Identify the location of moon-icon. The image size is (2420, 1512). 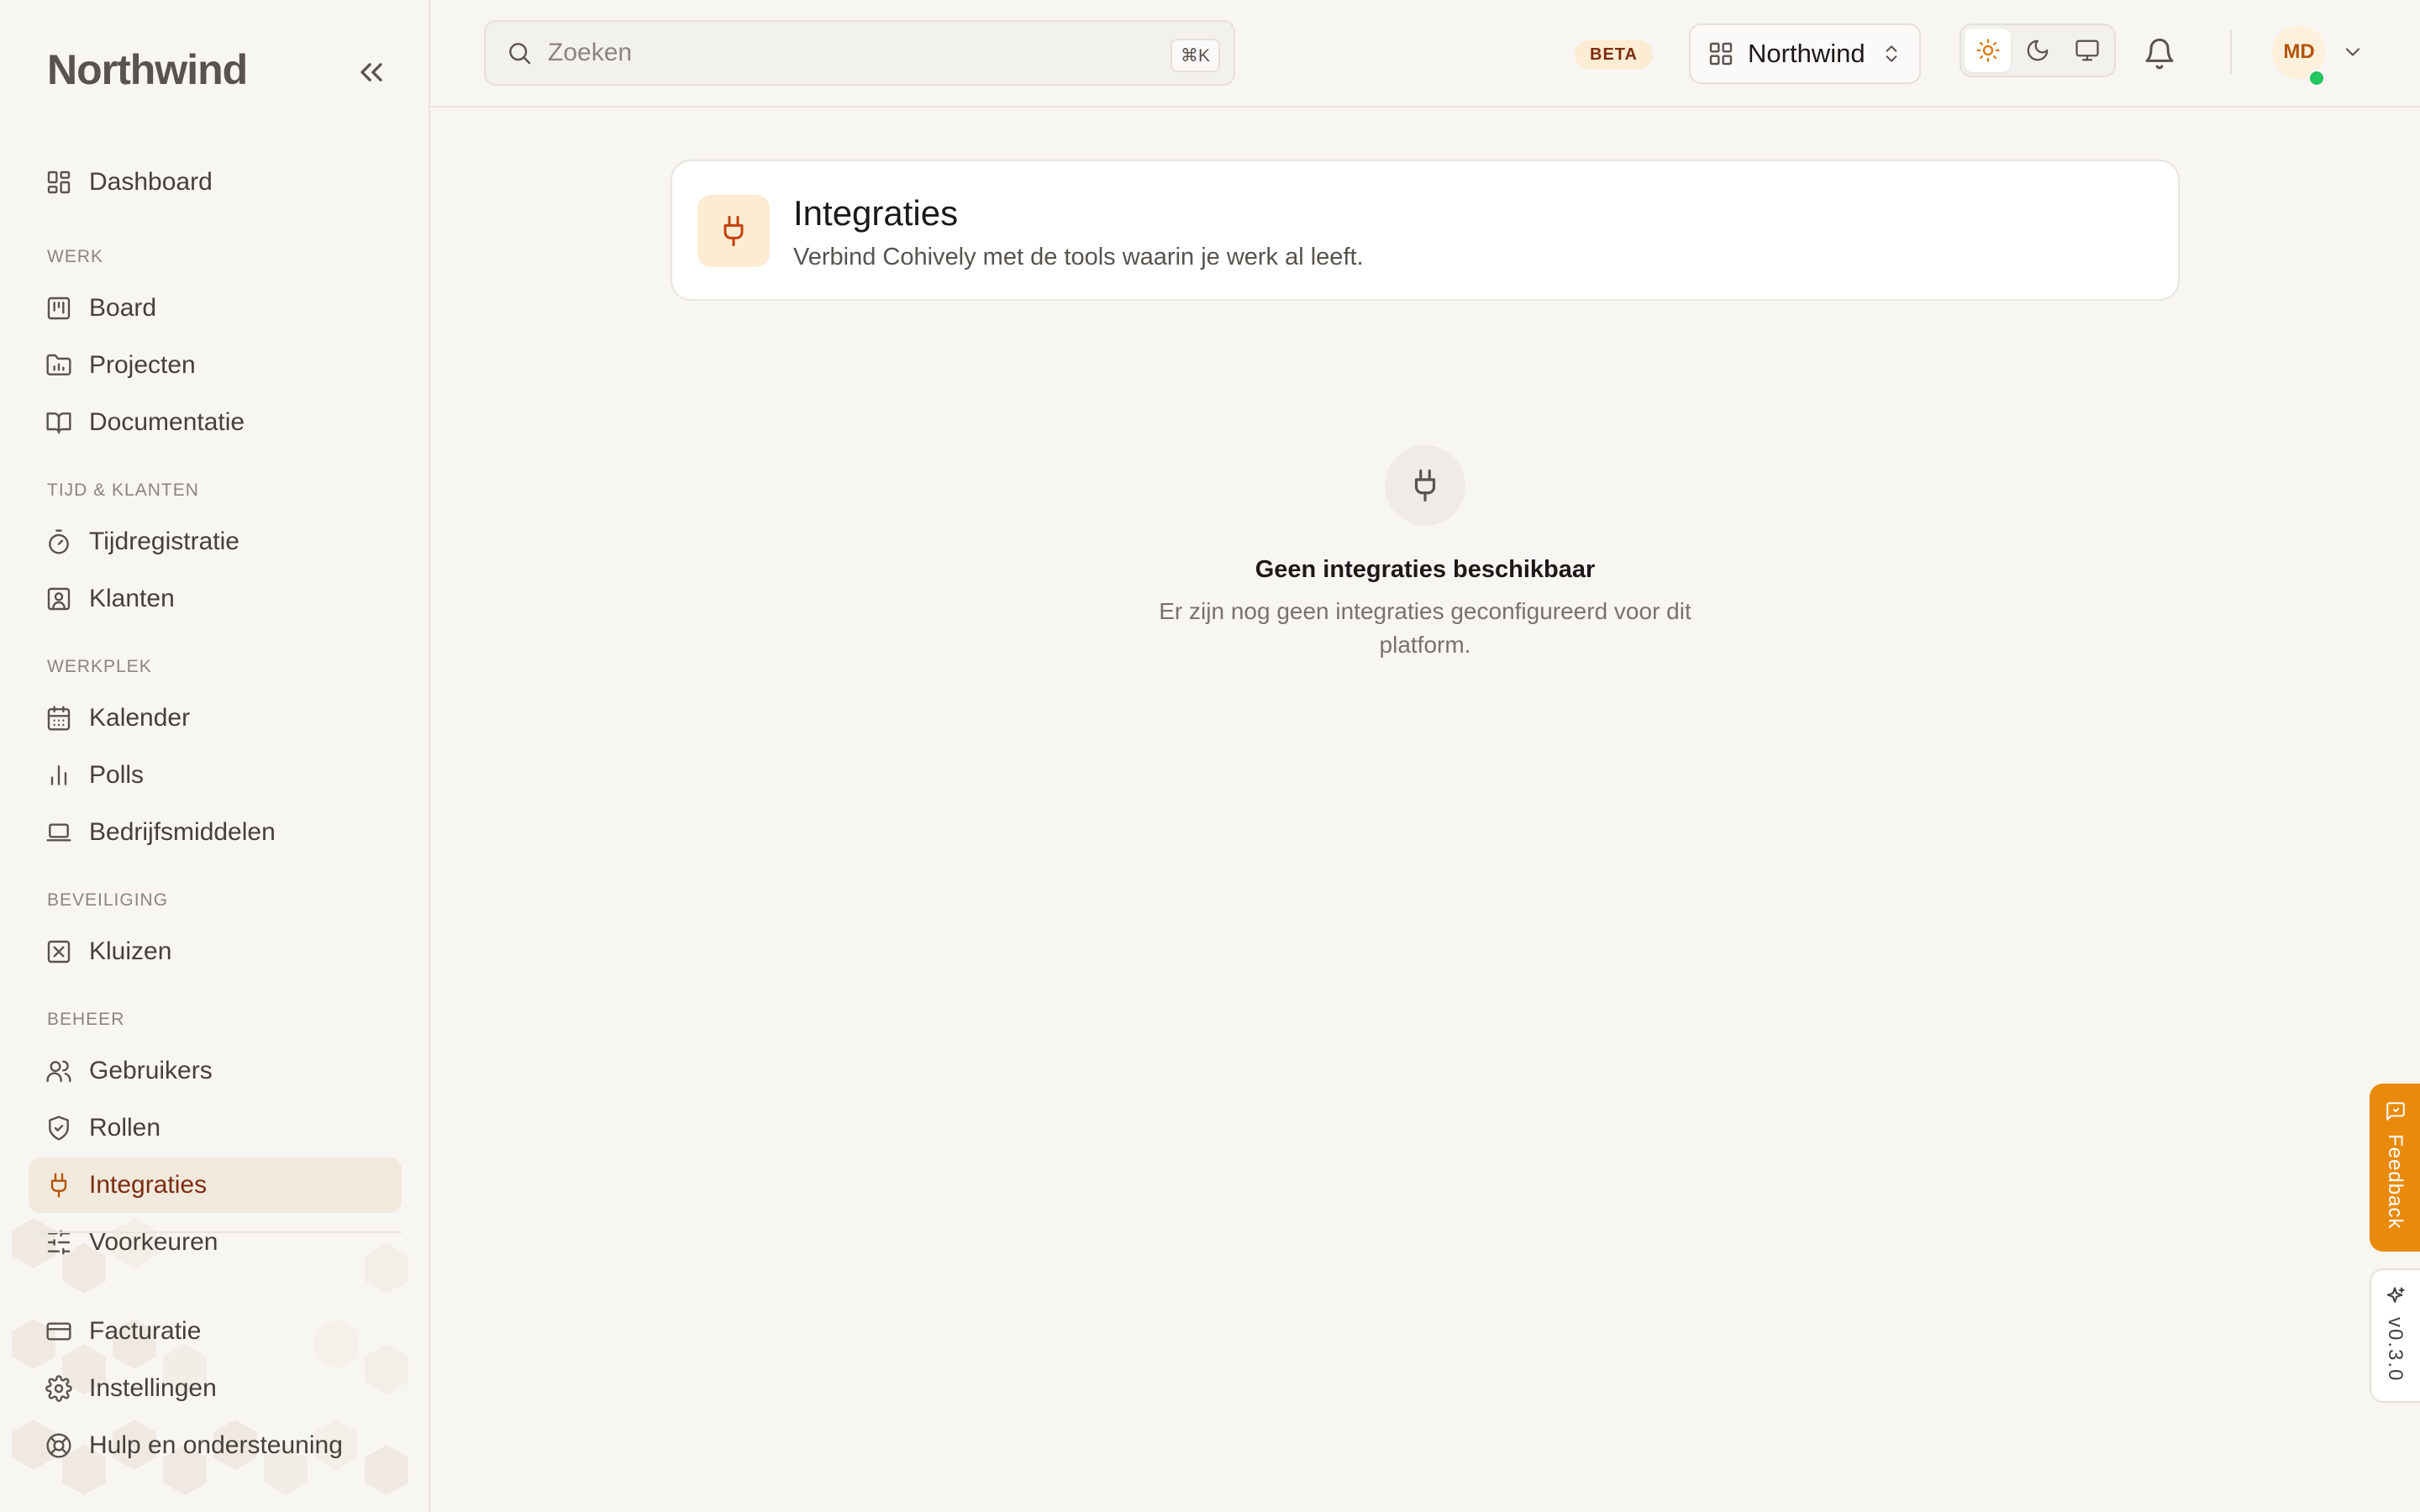
(2038, 50).